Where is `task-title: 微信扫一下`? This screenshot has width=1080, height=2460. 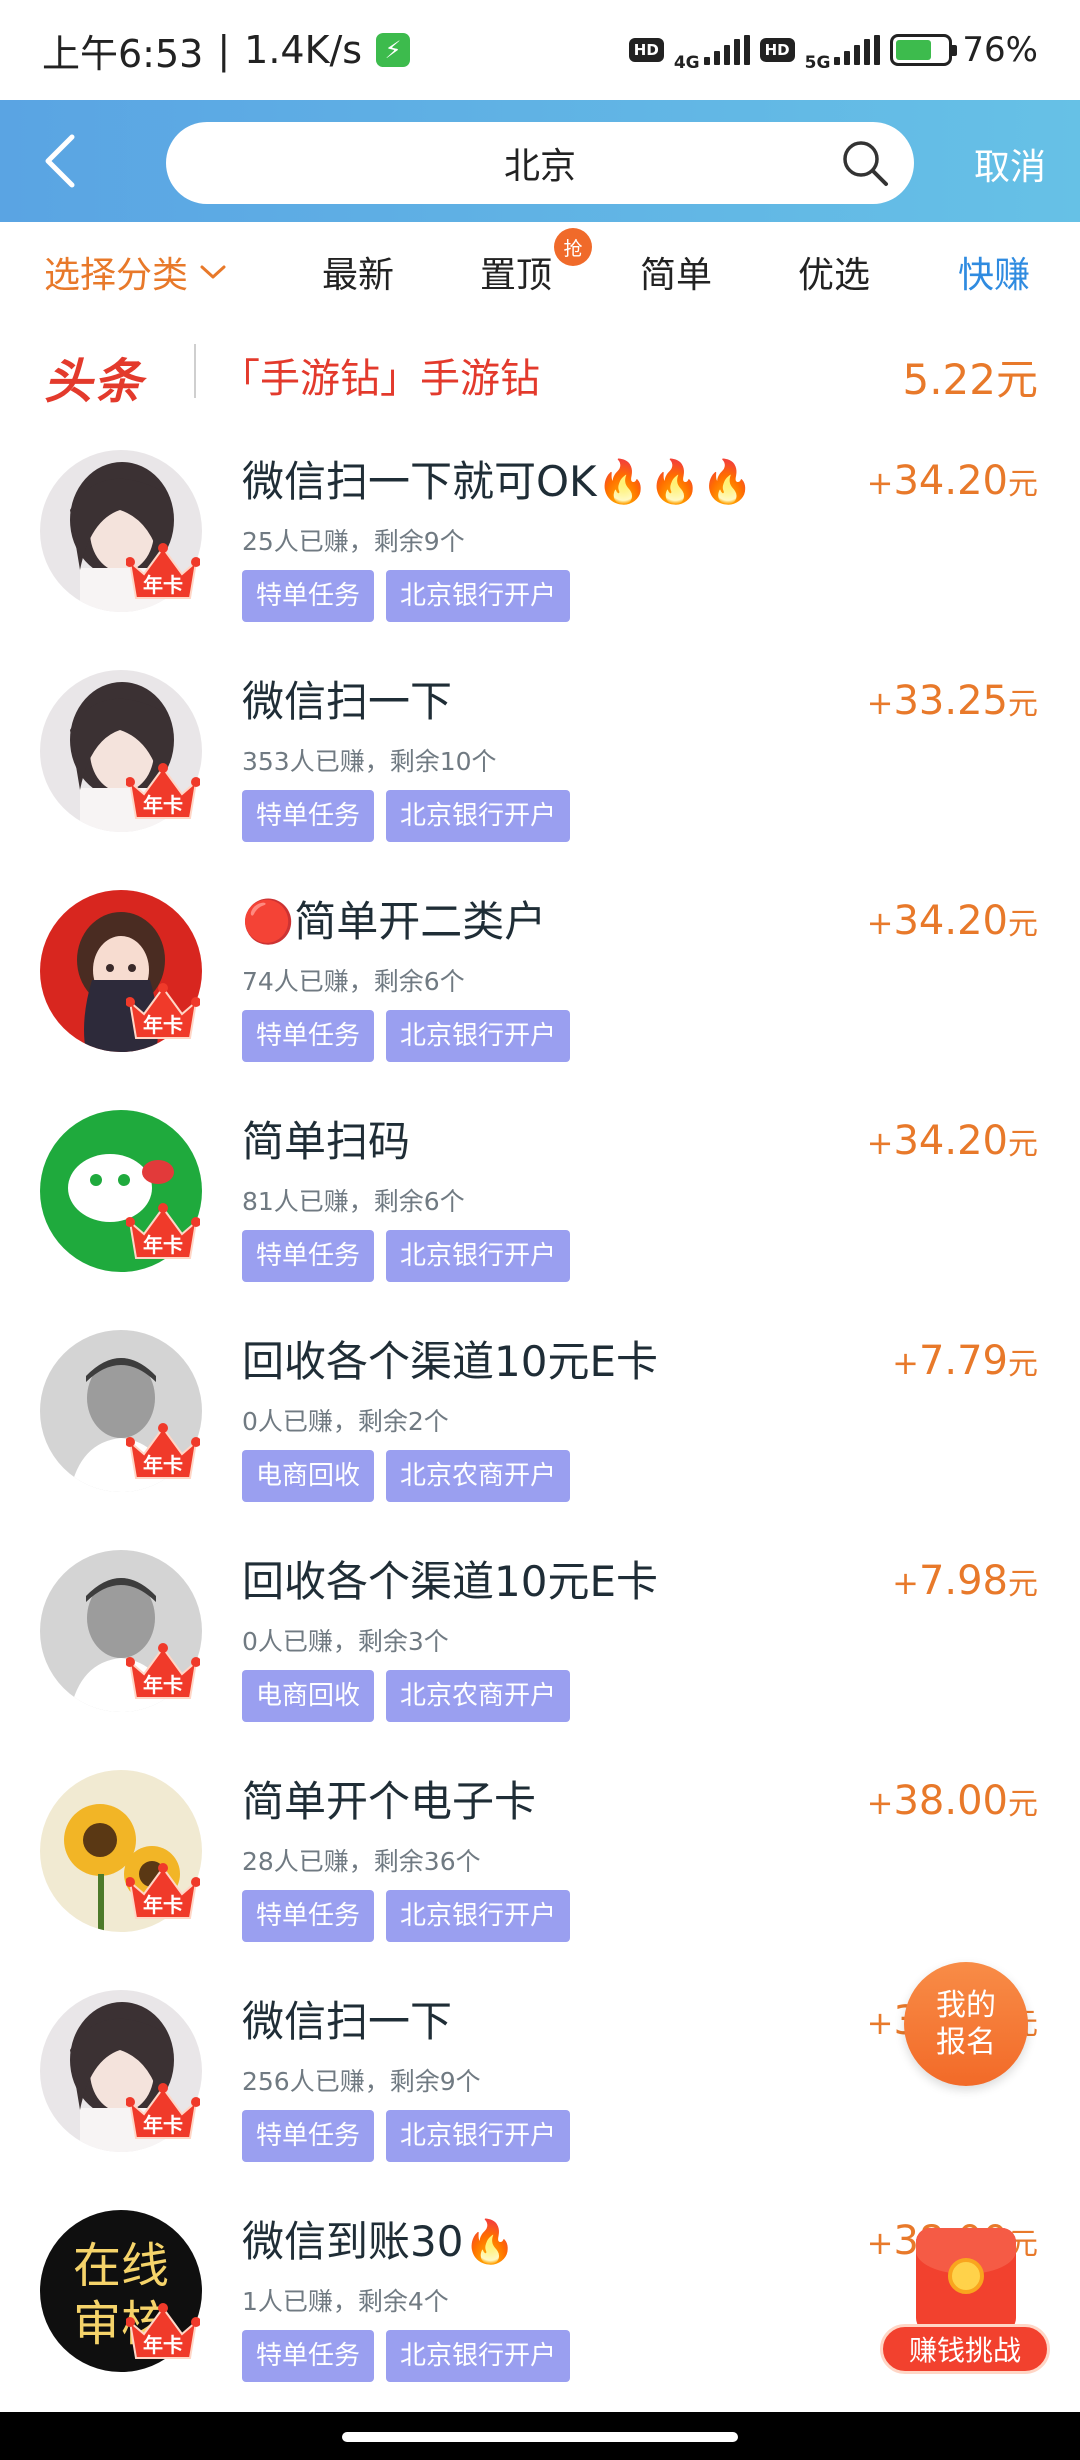 task-title: 微信扫一下 is located at coordinates (347, 2021).